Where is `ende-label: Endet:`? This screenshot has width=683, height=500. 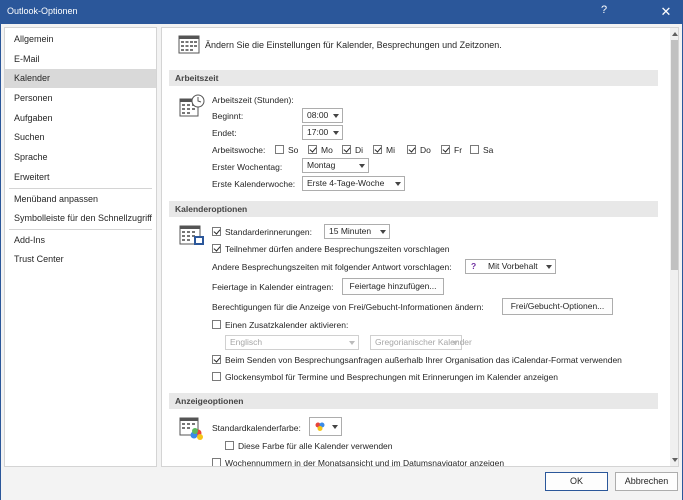 ende-label: Endet: is located at coordinates (224, 133).